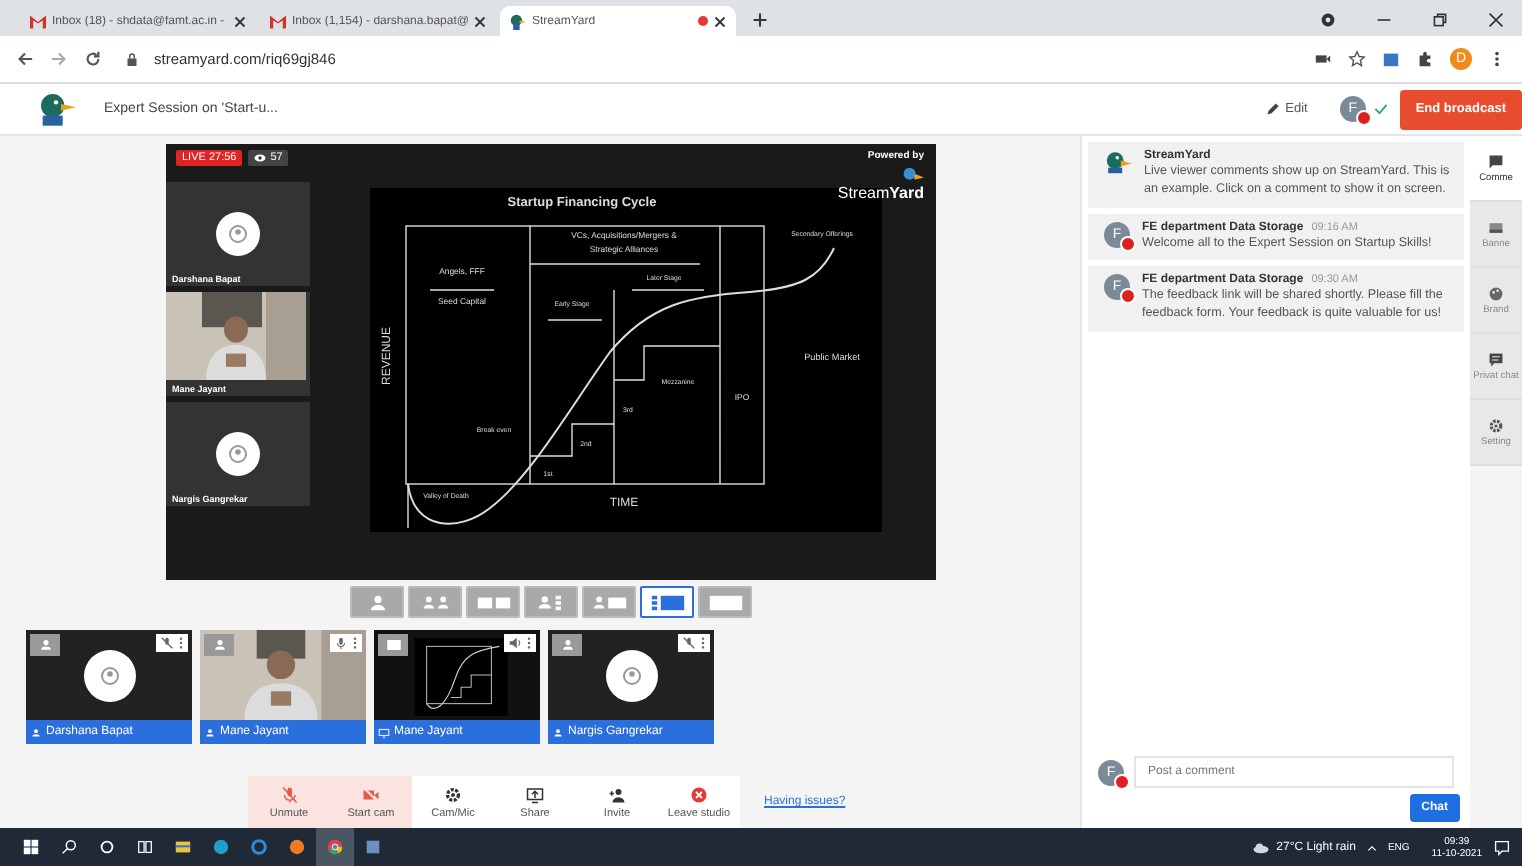 This screenshot has height=866, width=1522. I want to click on banner-icon, so click(1496, 227).